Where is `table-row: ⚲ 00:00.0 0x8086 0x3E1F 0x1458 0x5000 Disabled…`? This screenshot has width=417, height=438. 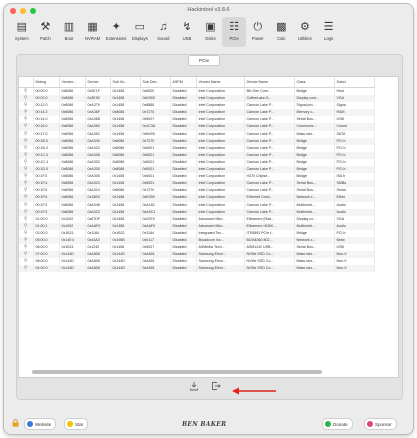 table-row: ⚲ 00:00.0 0x8086 0x3E1F 0x1458 0x5000 Disabled… is located at coordinates (197, 91).